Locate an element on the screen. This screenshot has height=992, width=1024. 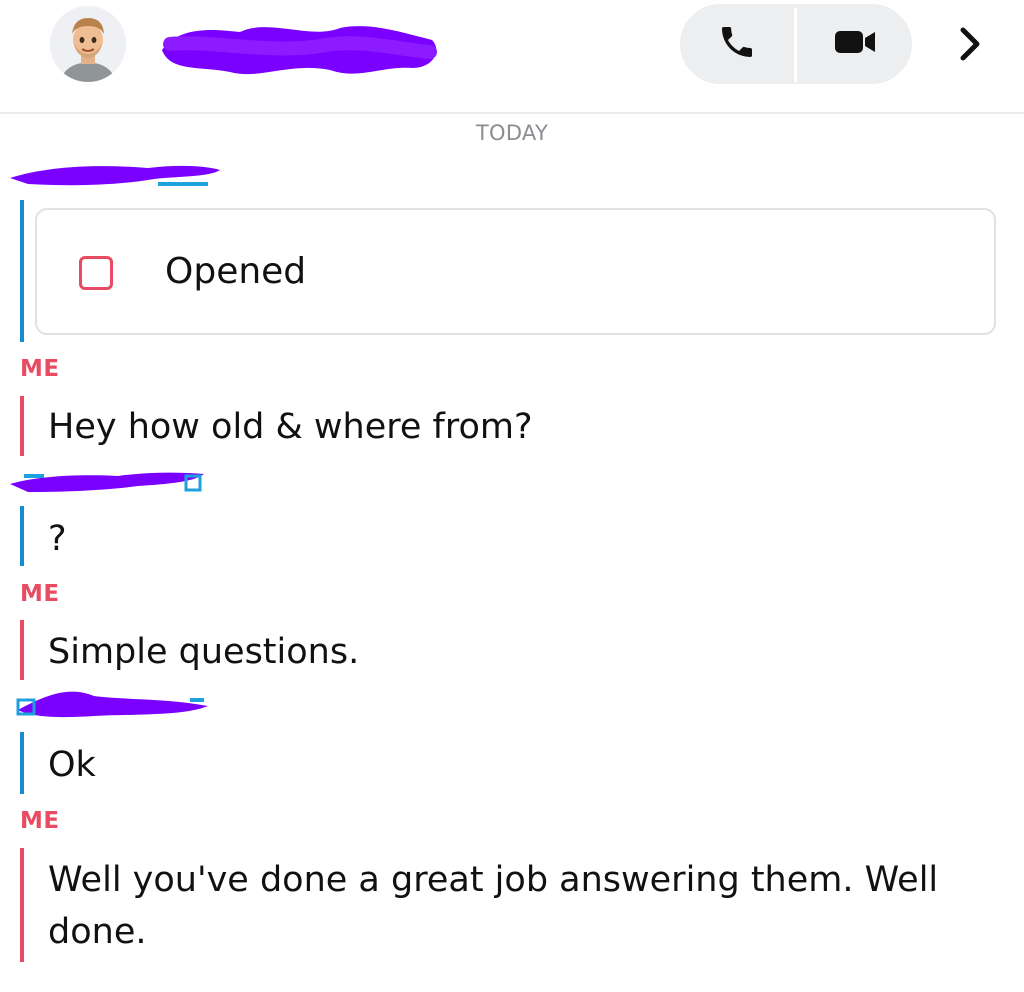
unopened-snap-square-icon is located at coordinates (96, 273).